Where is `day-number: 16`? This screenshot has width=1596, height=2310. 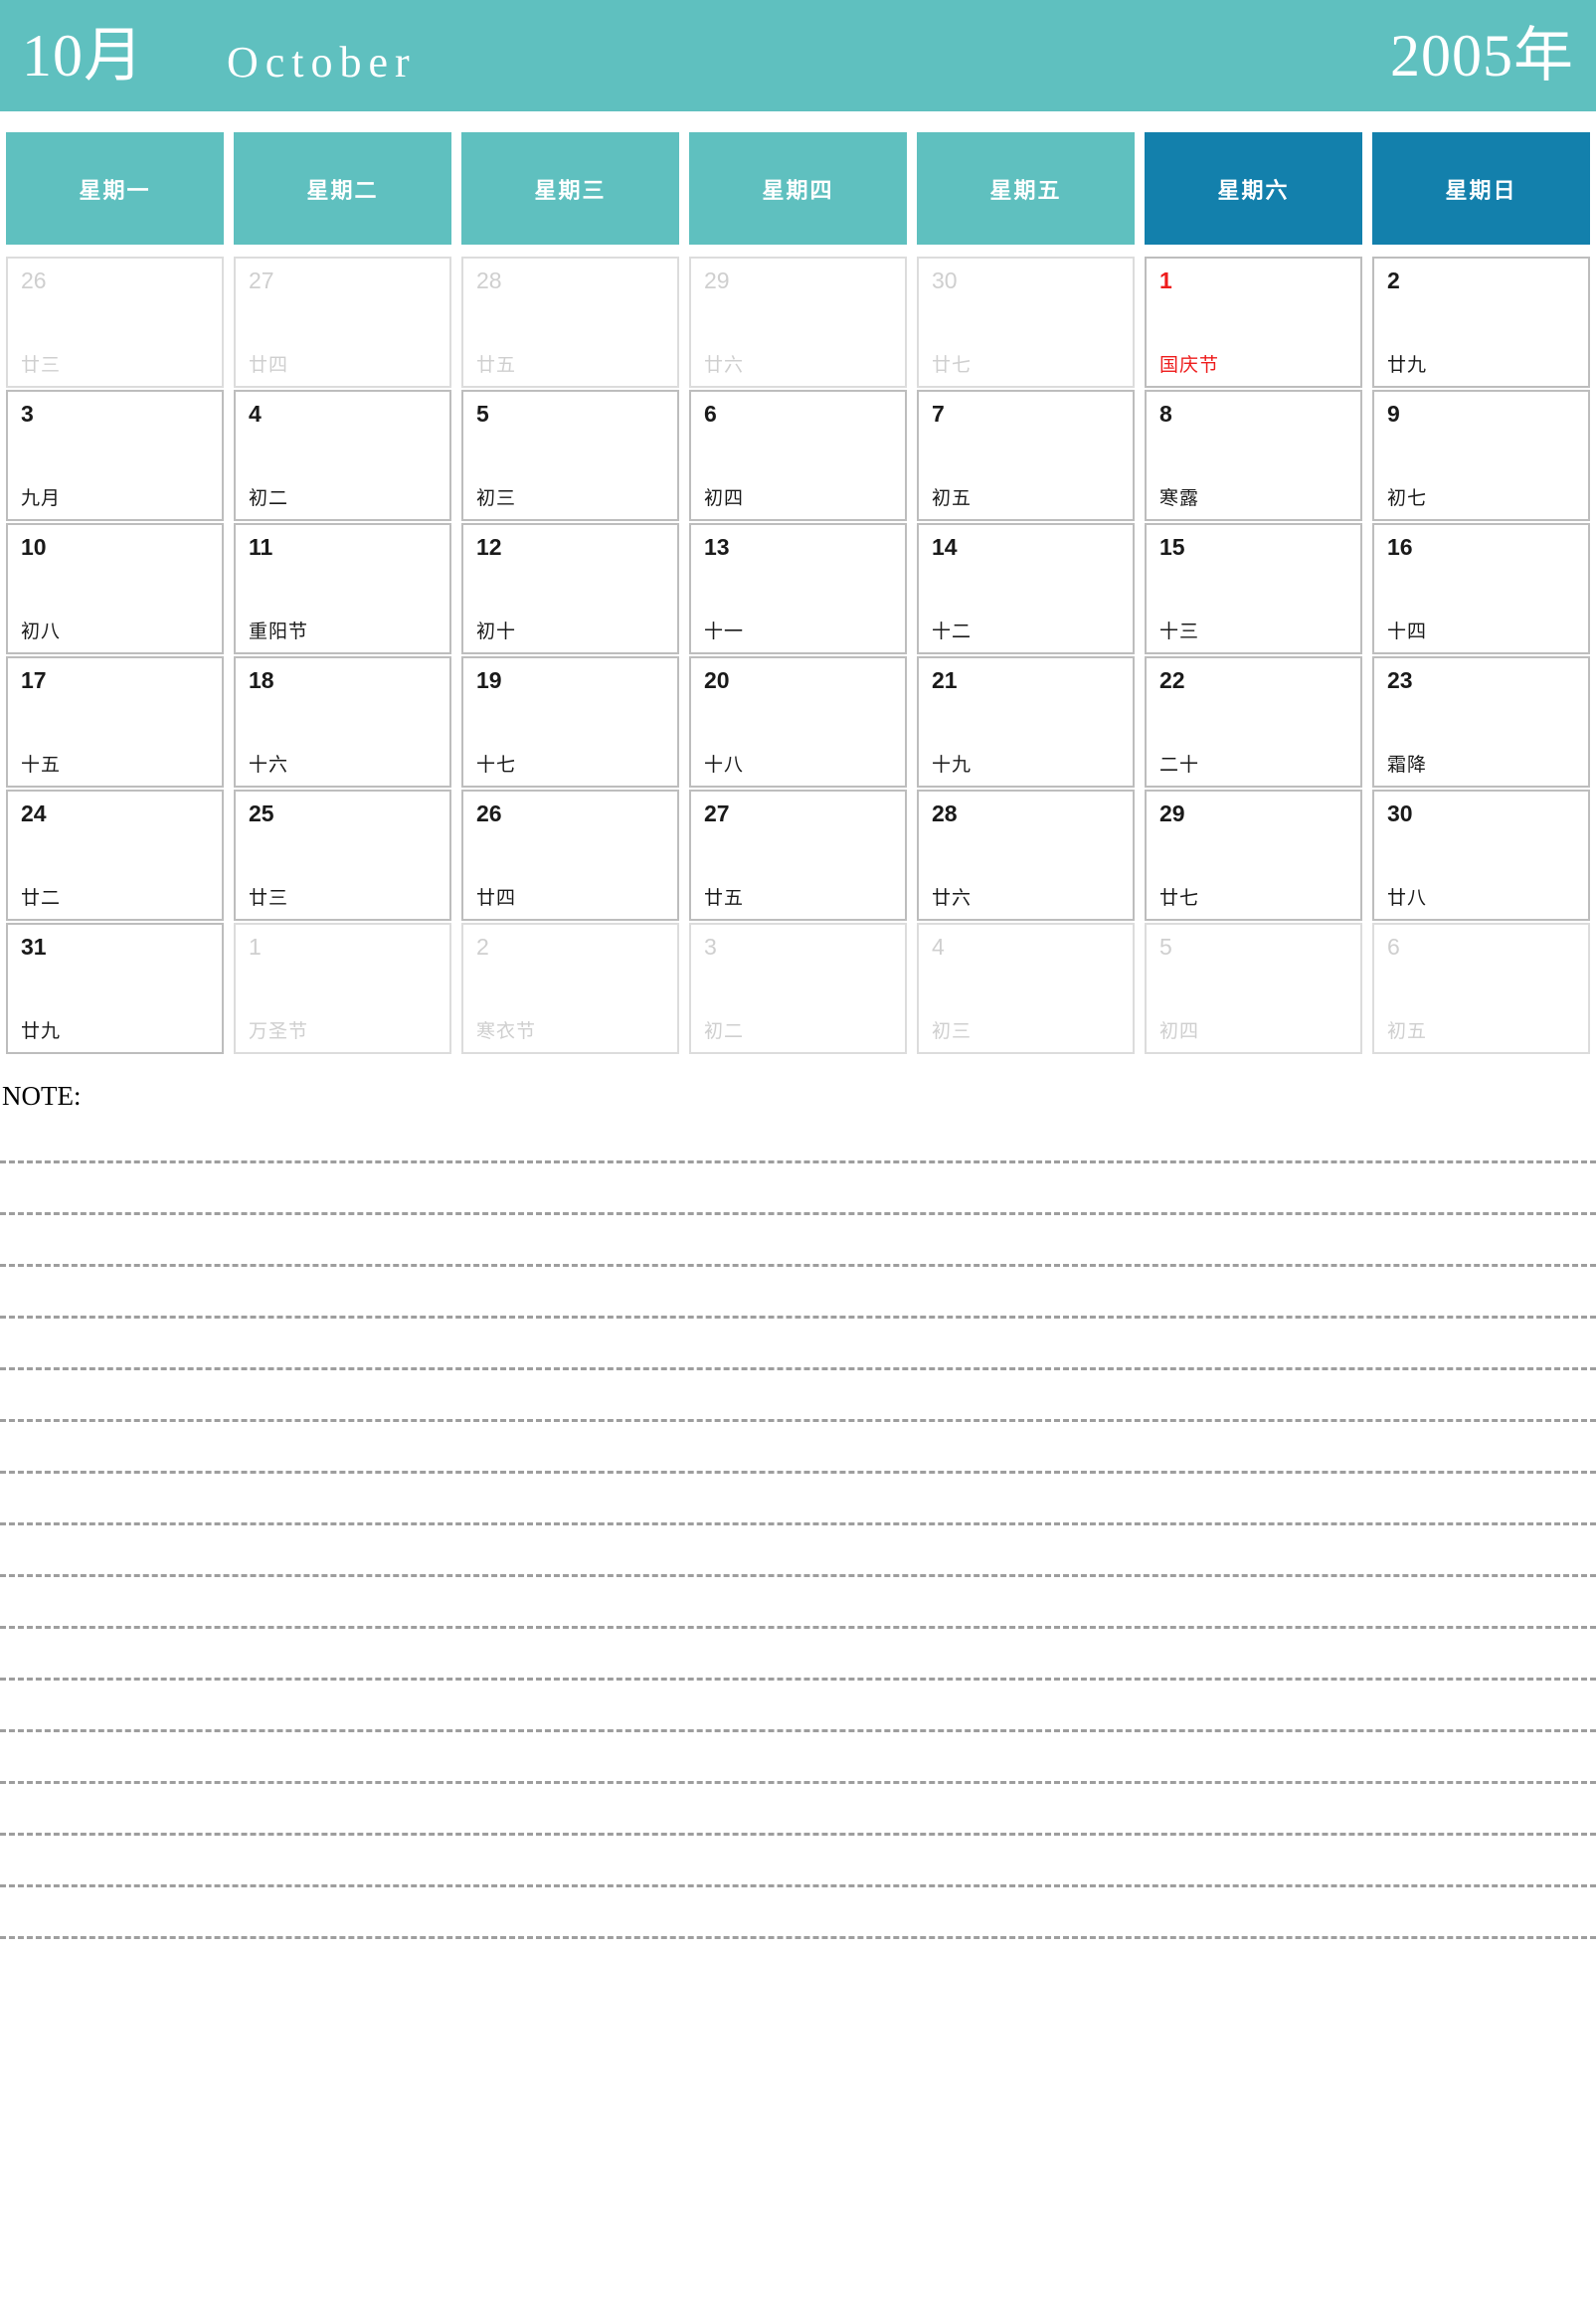 day-number: 16 is located at coordinates (1400, 547).